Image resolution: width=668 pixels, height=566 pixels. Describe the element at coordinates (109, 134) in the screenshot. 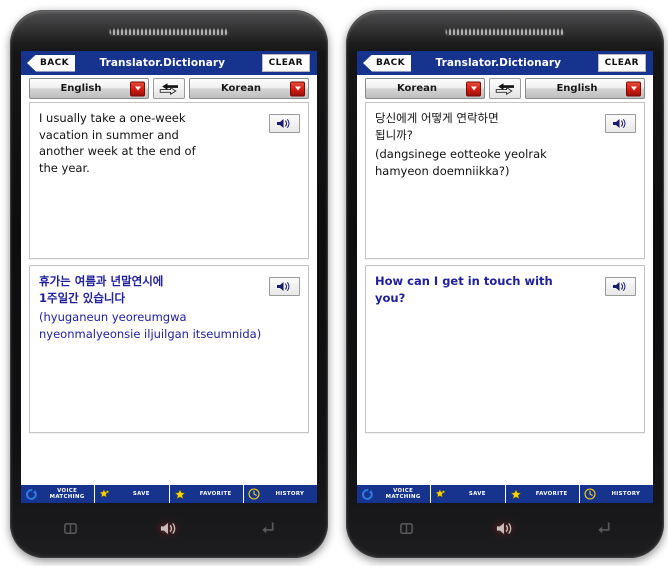

I see `source-line: vacation in summer and` at that location.